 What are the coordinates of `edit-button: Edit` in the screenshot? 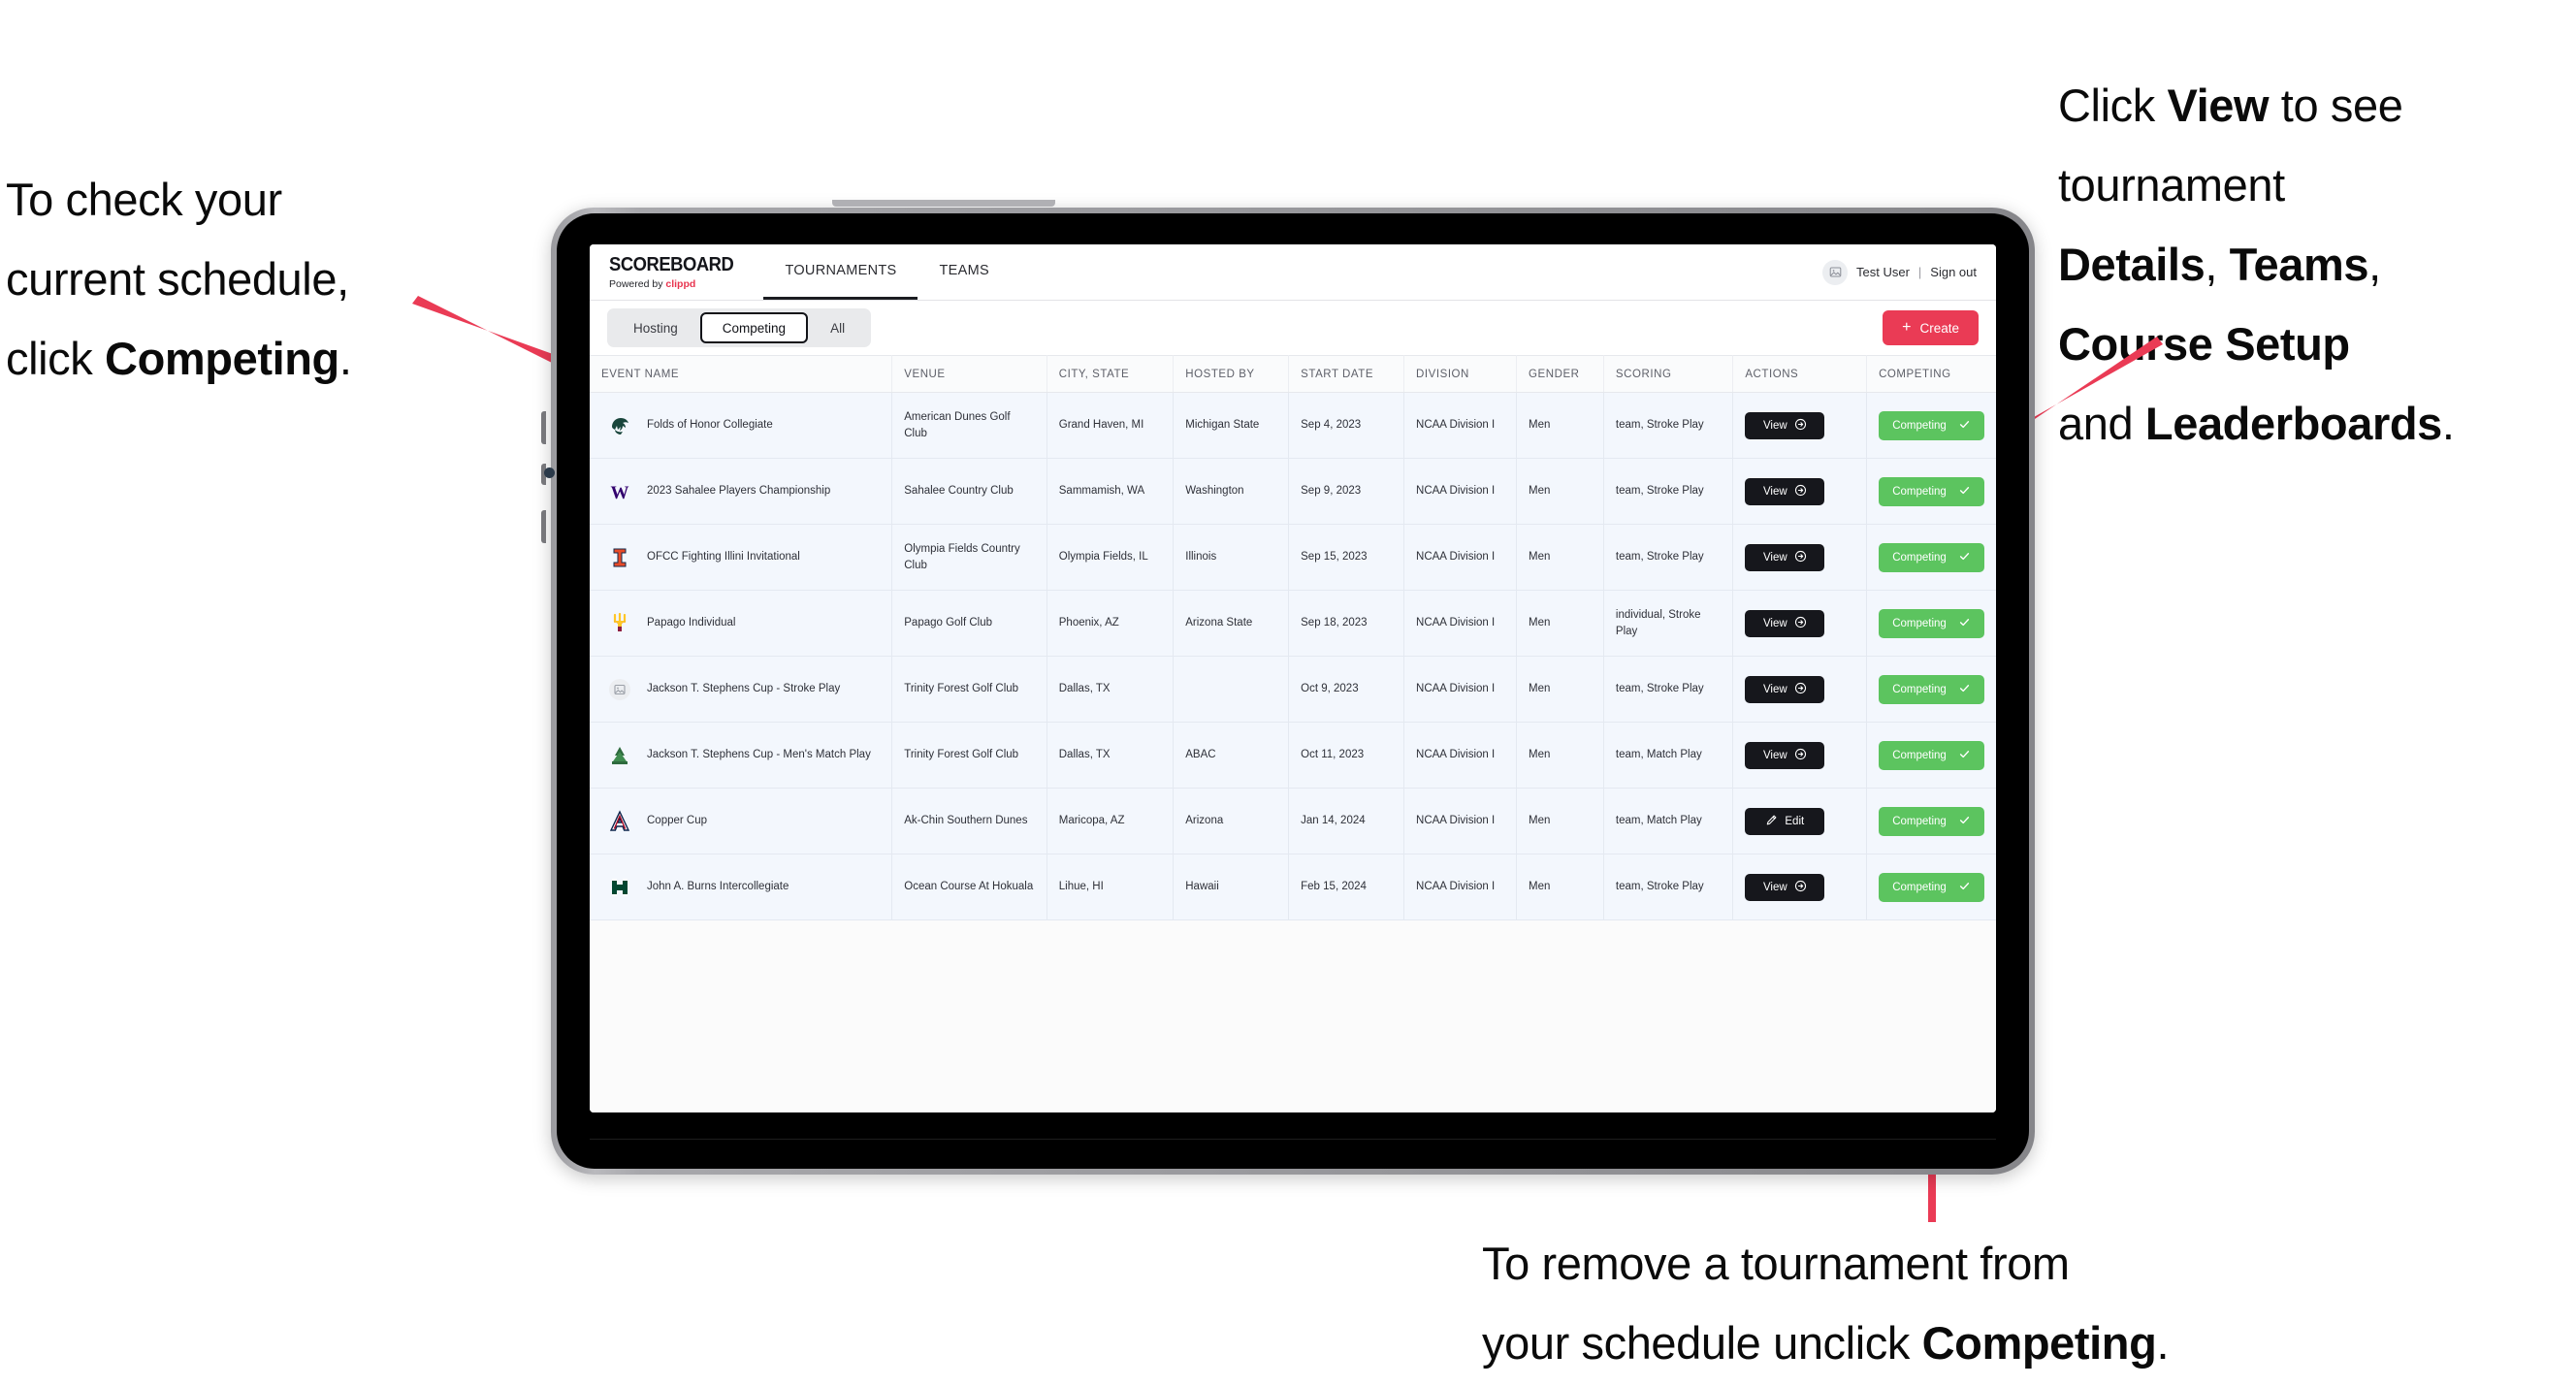 It's located at (1785, 821).